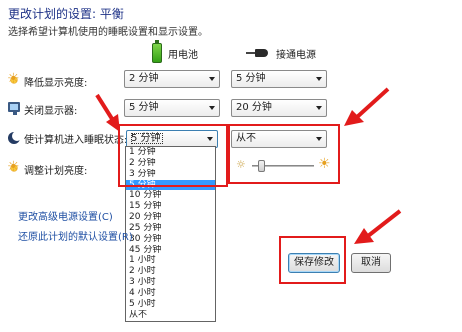 The height and width of the screenshot is (332, 462). What do you see at coordinates (170, 315) in the screenshot?
I see `dropdown-option: 从不` at bounding box center [170, 315].